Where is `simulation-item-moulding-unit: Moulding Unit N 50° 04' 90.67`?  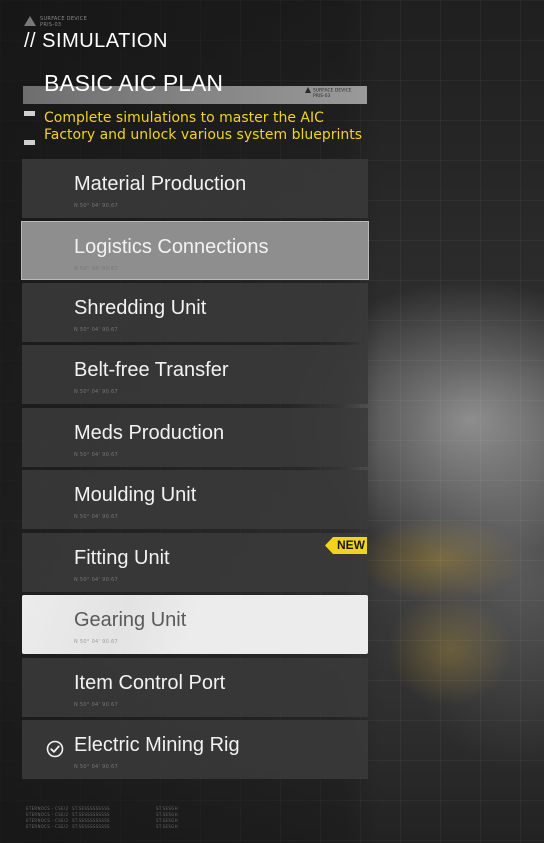 simulation-item-moulding-unit: Moulding Unit N 50° 04' 90.67 is located at coordinates (195, 499).